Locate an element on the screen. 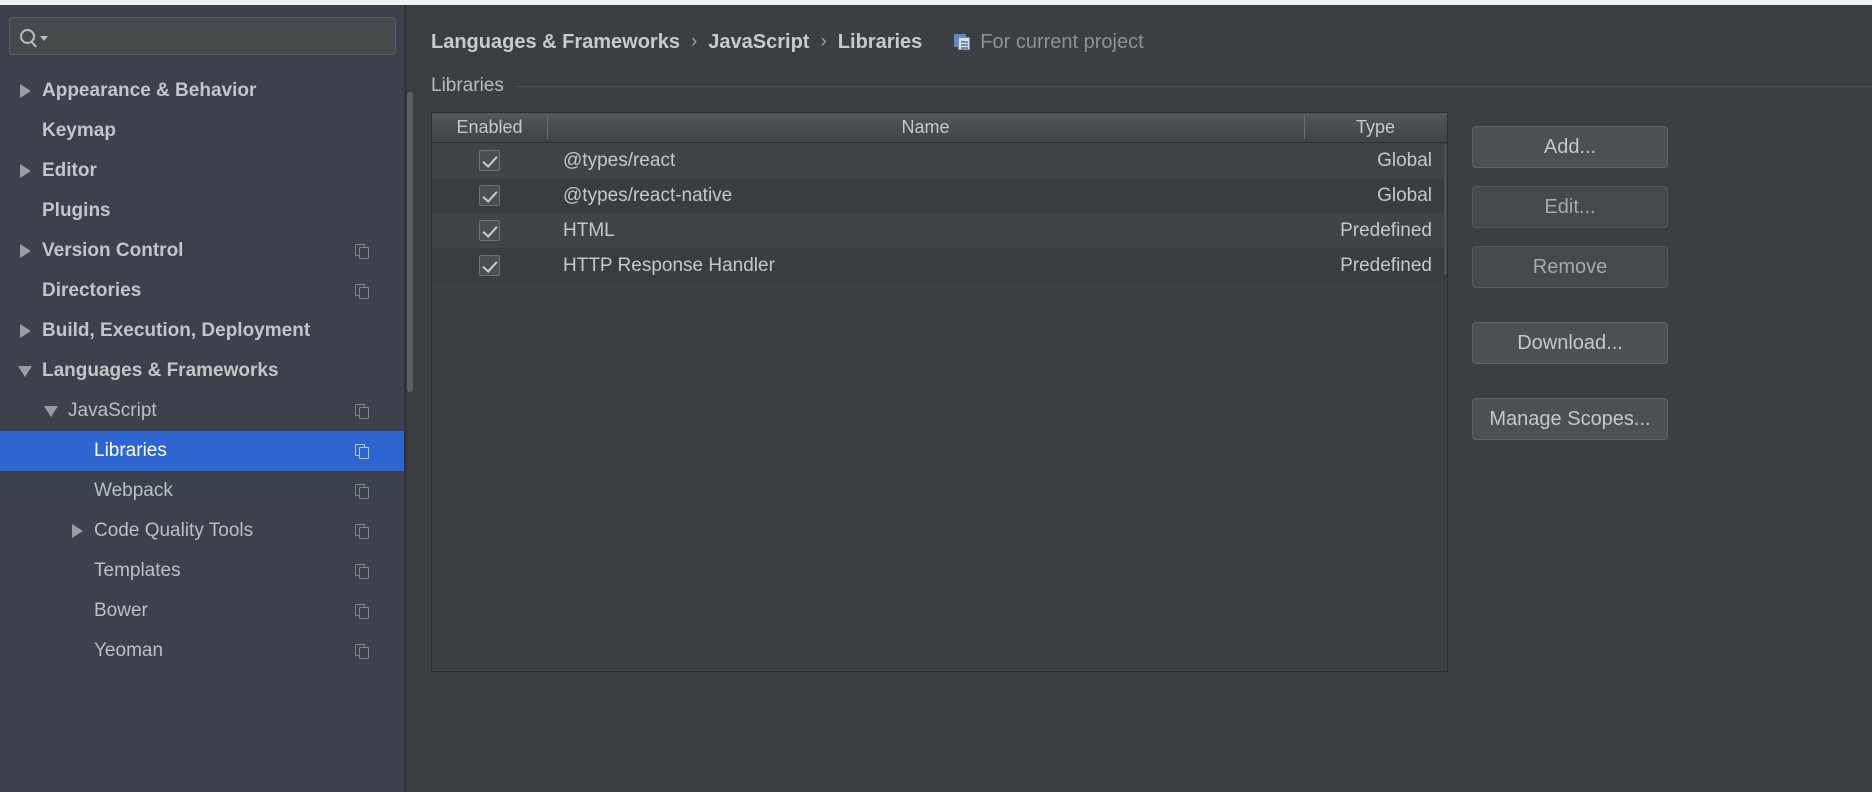  table-row: HTTP Response Handler Predefined is located at coordinates (939, 265).